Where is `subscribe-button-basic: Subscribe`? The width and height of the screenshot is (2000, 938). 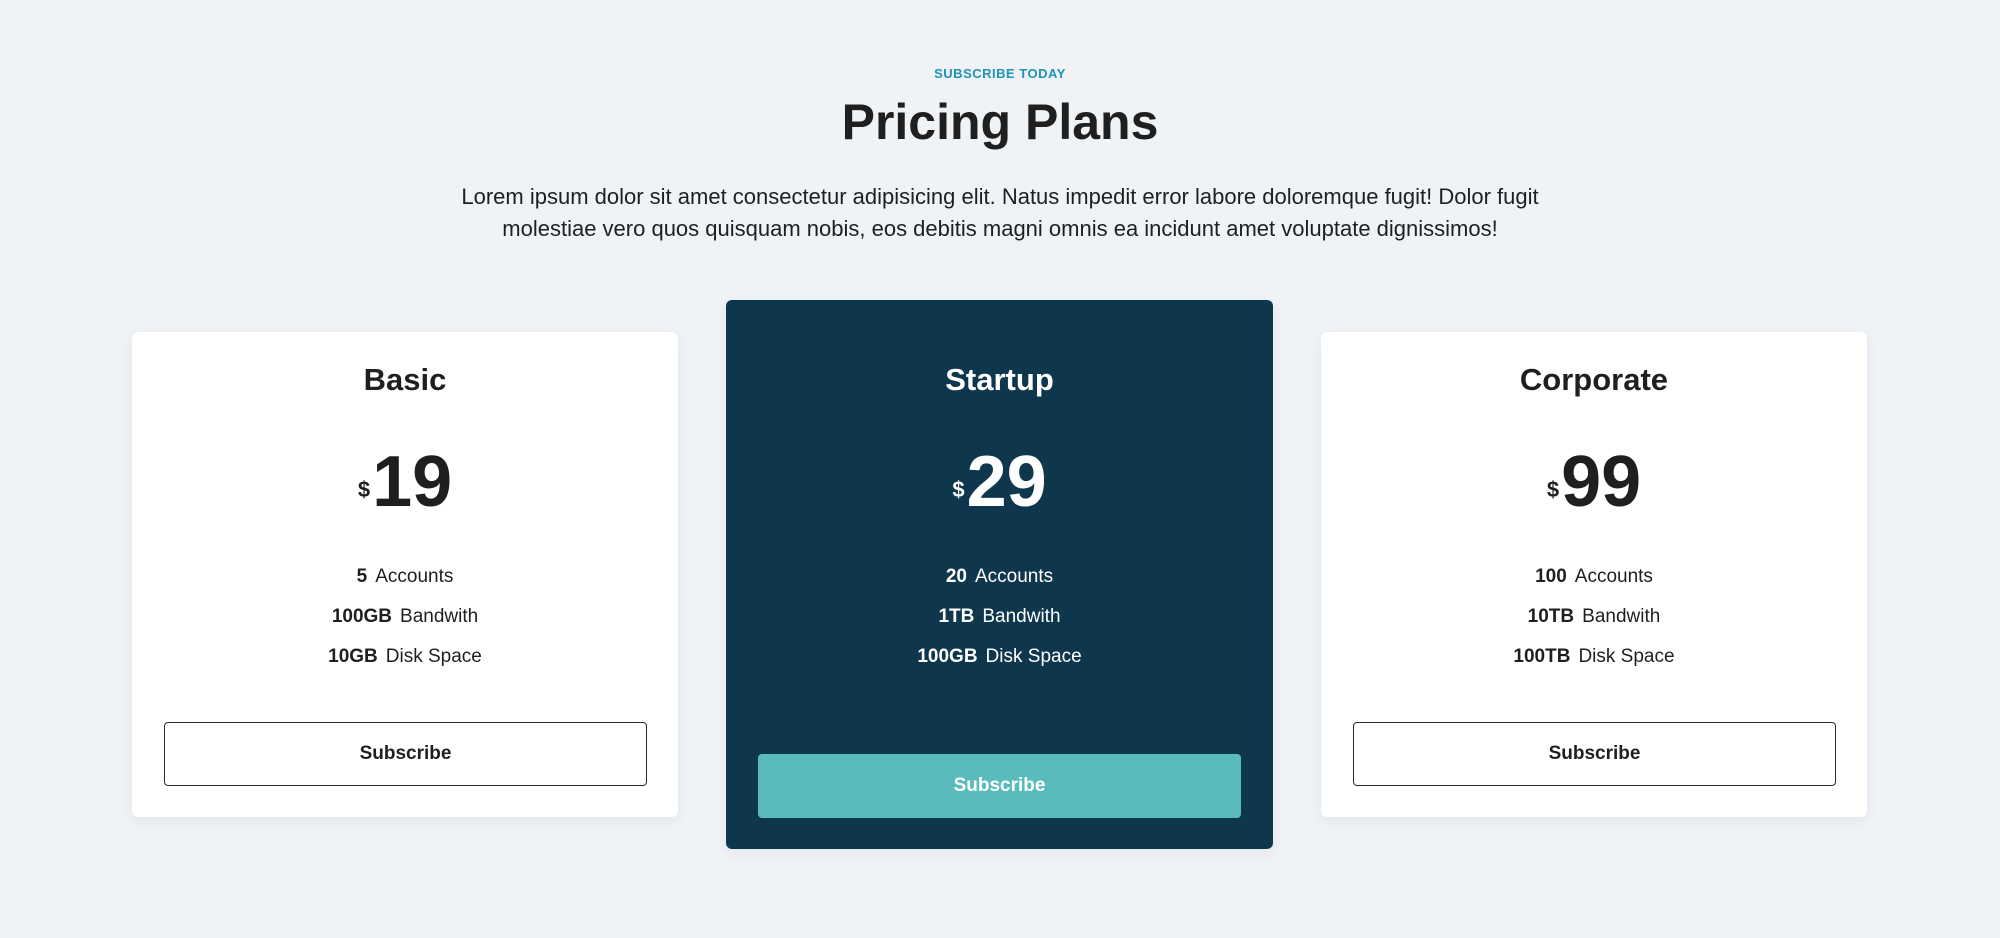 subscribe-button-basic: Subscribe is located at coordinates (405, 754).